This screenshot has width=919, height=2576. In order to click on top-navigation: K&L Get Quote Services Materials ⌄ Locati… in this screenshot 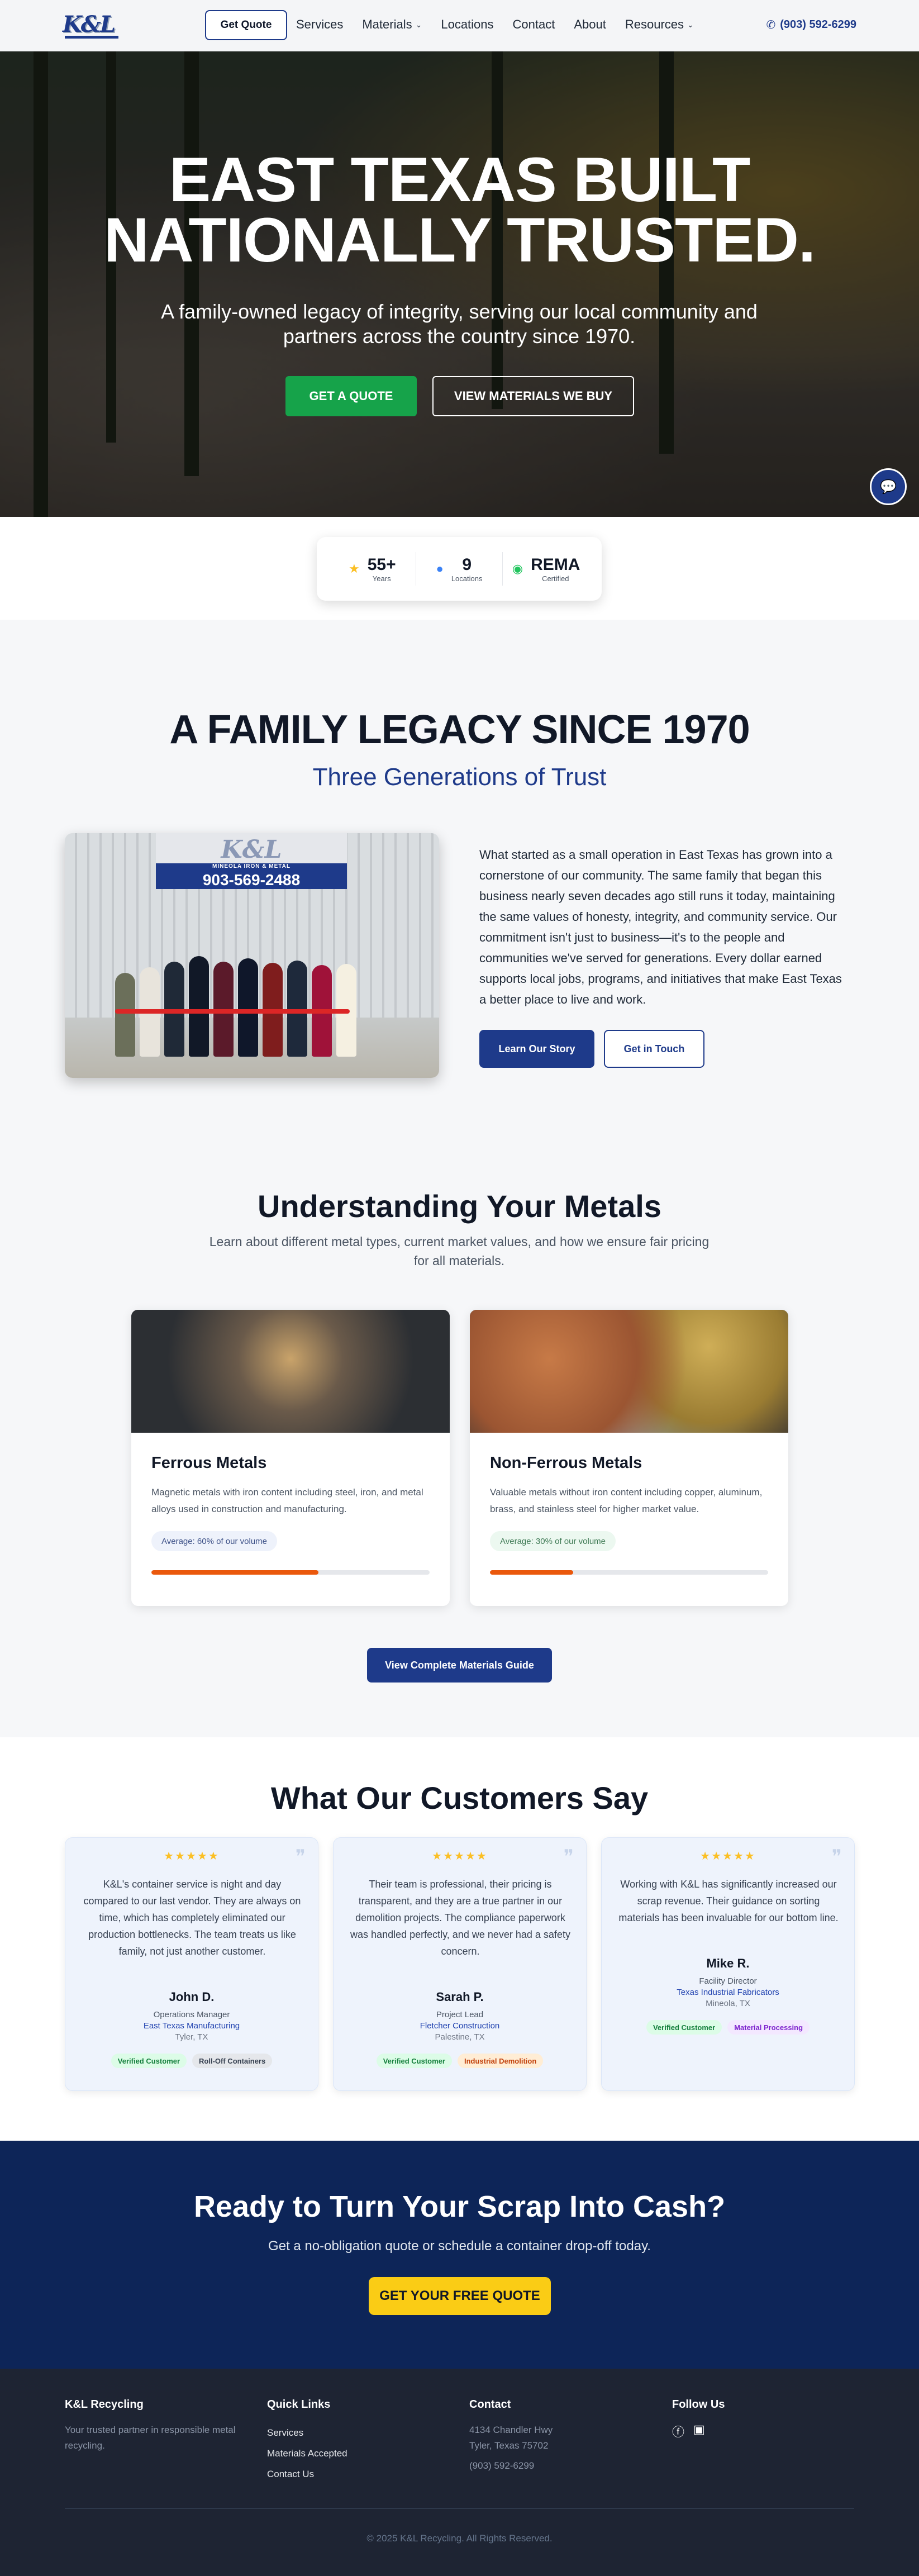, I will do `click(459, 26)`.